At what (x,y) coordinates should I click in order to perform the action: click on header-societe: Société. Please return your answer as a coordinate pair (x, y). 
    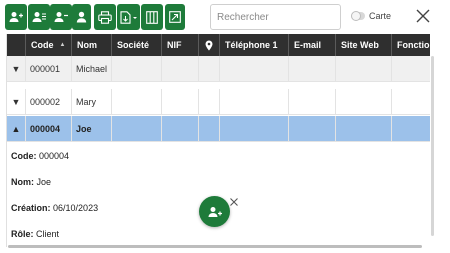
    Looking at the image, I should click on (137, 45).